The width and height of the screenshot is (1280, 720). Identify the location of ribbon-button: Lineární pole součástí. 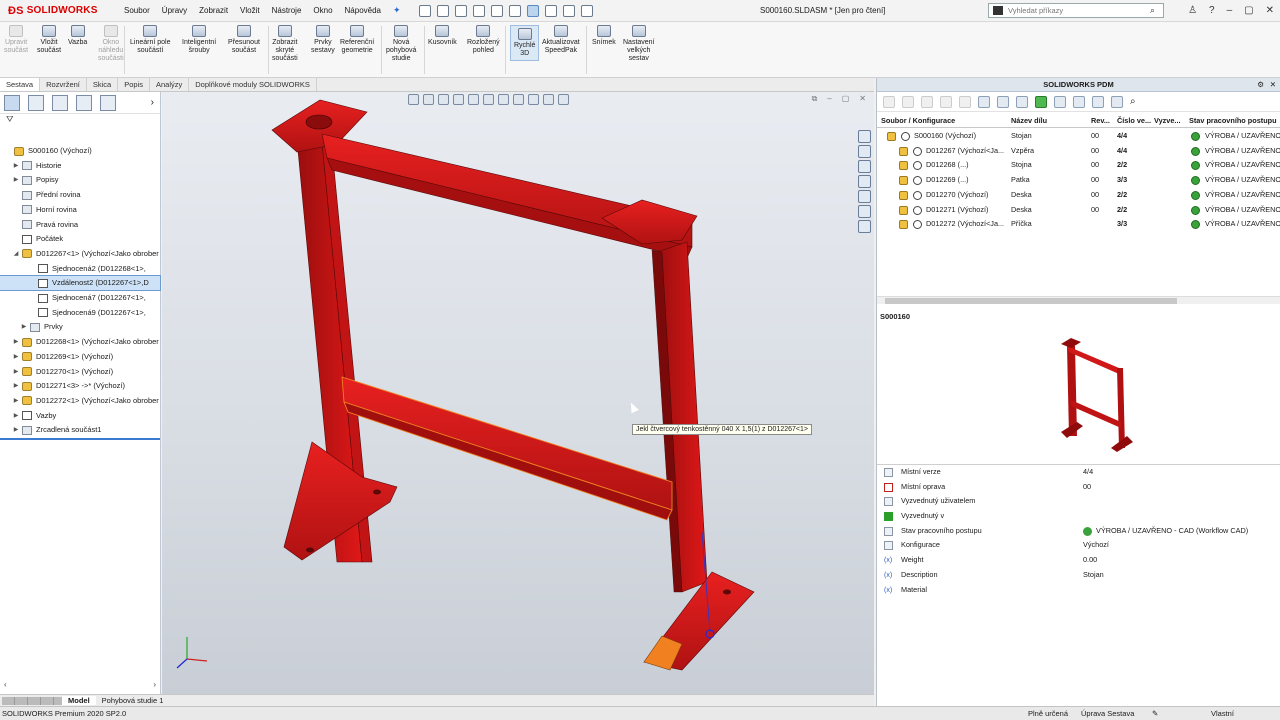
(150, 40).